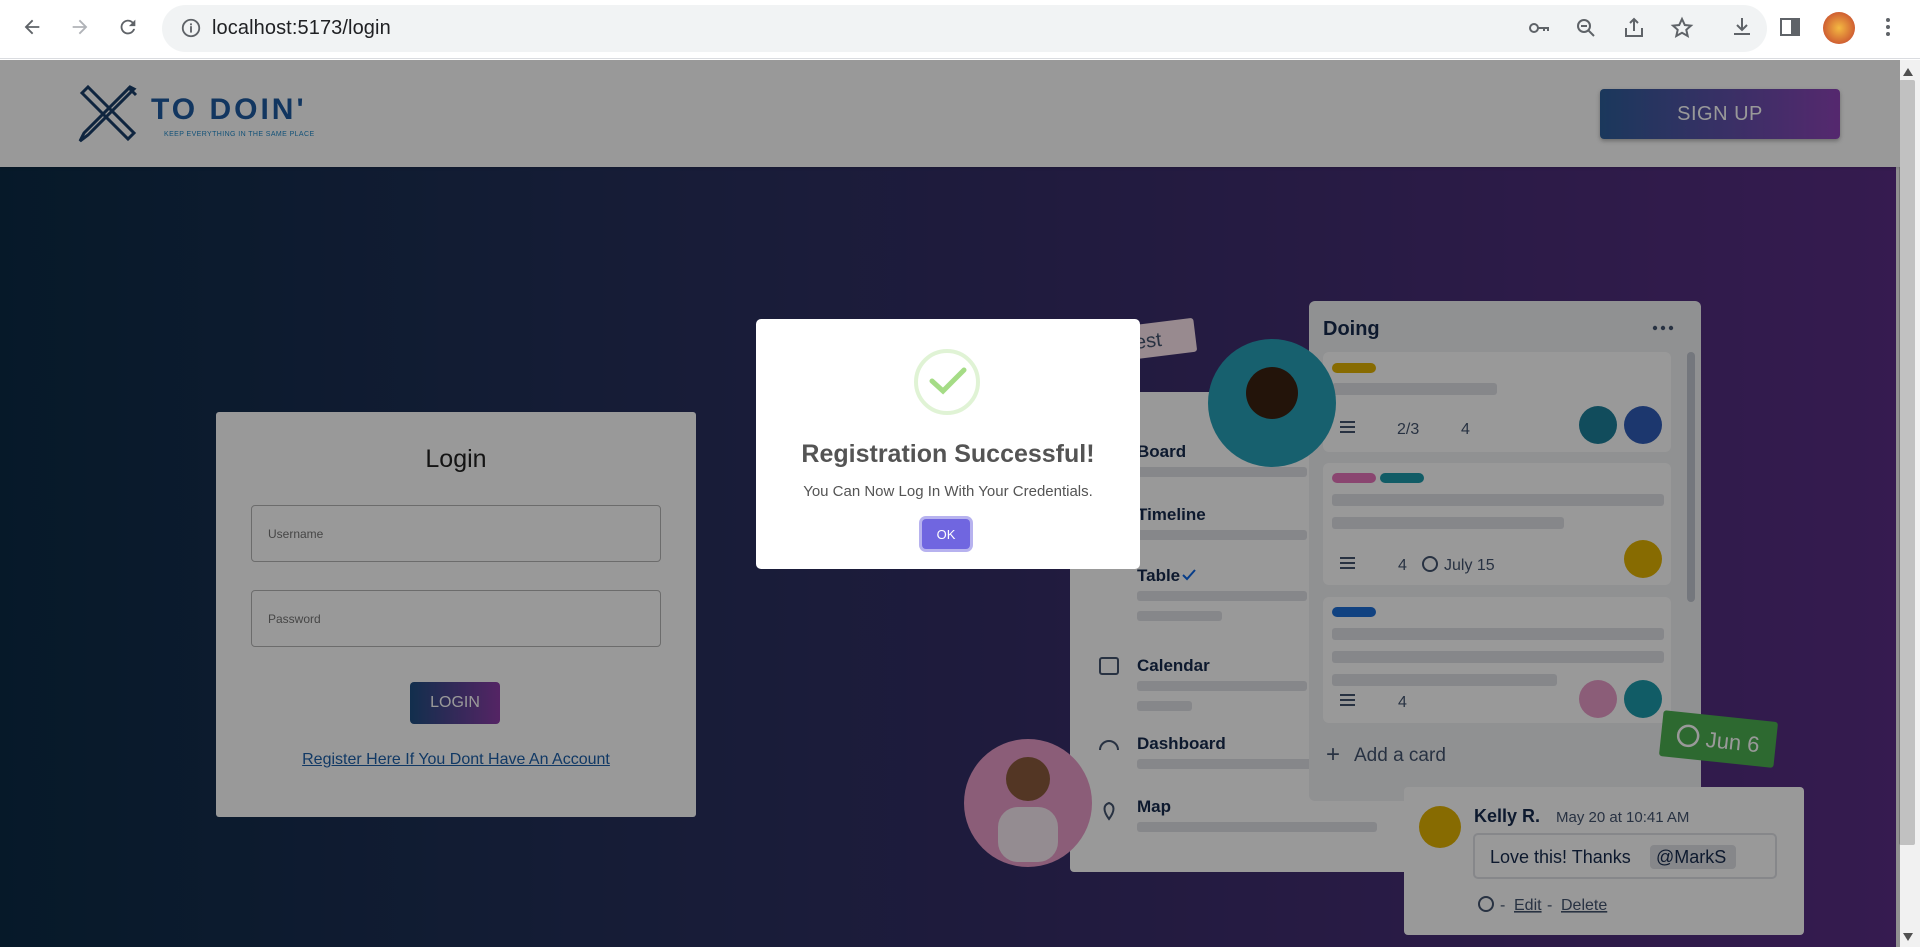 The width and height of the screenshot is (1920, 947). Describe the element at coordinates (1586, 28) in the screenshot. I see `zoom-out-icon` at that location.